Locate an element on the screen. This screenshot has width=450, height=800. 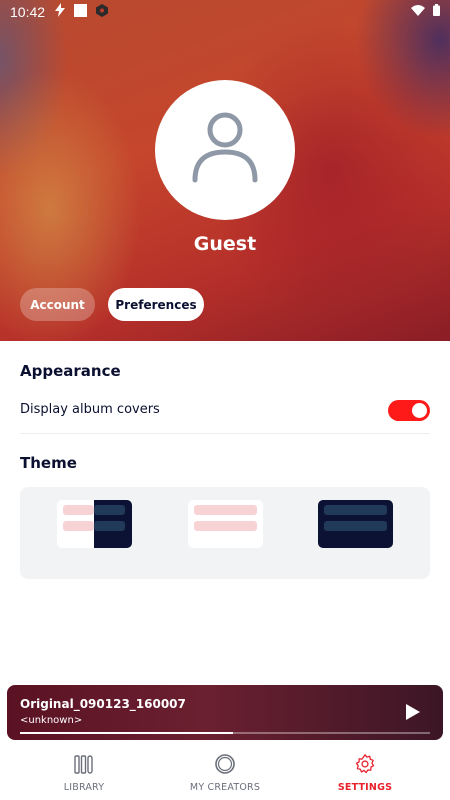
theme-option-dark is located at coordinates (355, 524).